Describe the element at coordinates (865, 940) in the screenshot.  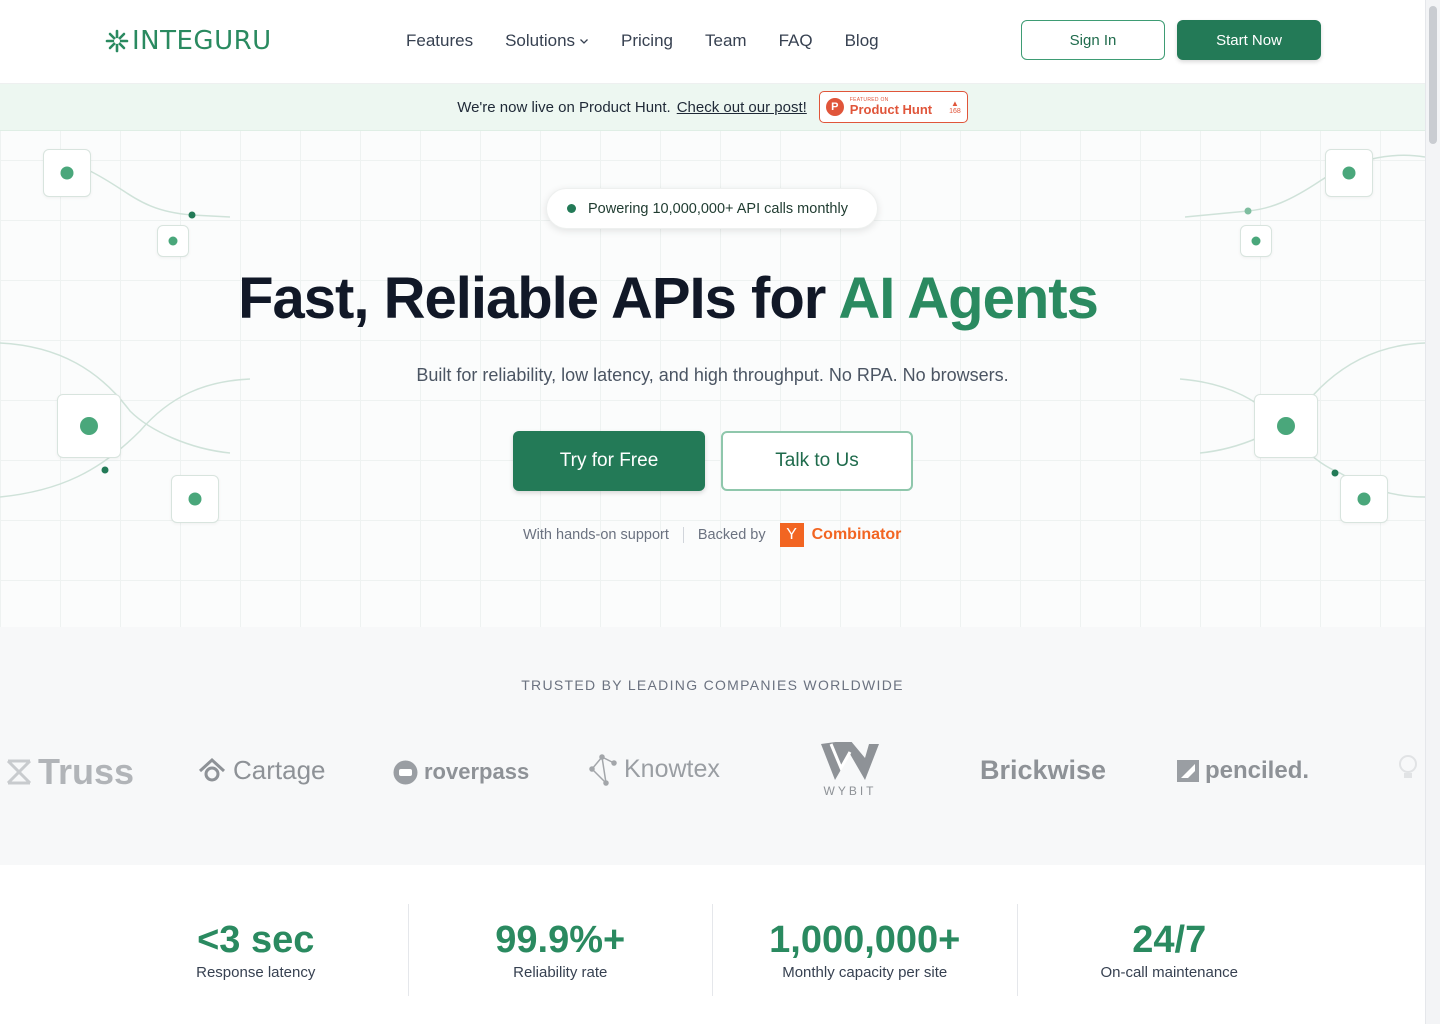
I see `stat-value: 1,000,000+` at that location.